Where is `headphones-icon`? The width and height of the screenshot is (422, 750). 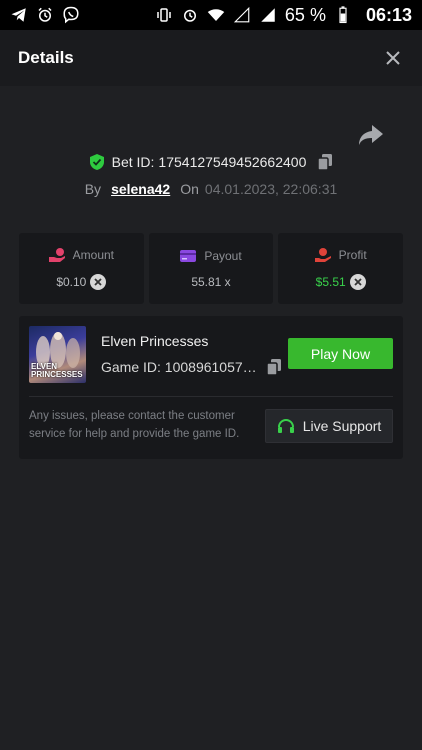
headphones-icon is located at coordinates (285, 426).